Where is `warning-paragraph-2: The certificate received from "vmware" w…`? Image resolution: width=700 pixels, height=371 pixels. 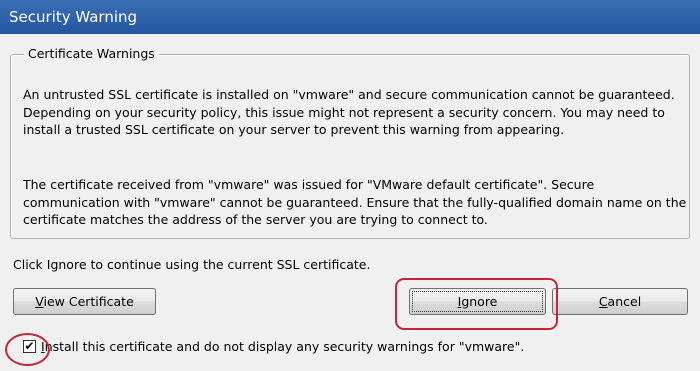 warning-paragraph-2: The certificate received from "vmware" w… is located at coordinates (355, 202).